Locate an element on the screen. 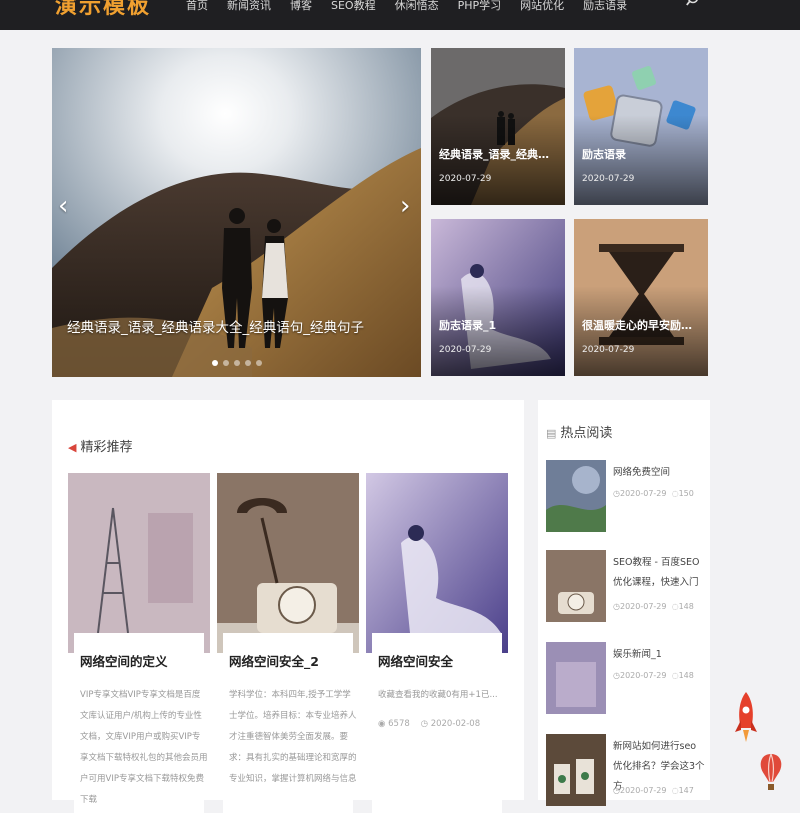 Image resolution: width=800 pixels, height=813 pixels. hot-heading-label: 热点阅读 is located at coordinates (586, 433).